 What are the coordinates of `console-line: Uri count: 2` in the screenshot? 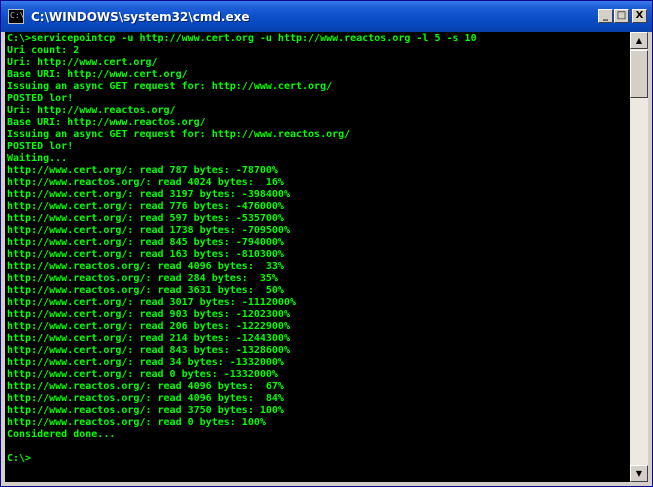 It's located at (43, 50).